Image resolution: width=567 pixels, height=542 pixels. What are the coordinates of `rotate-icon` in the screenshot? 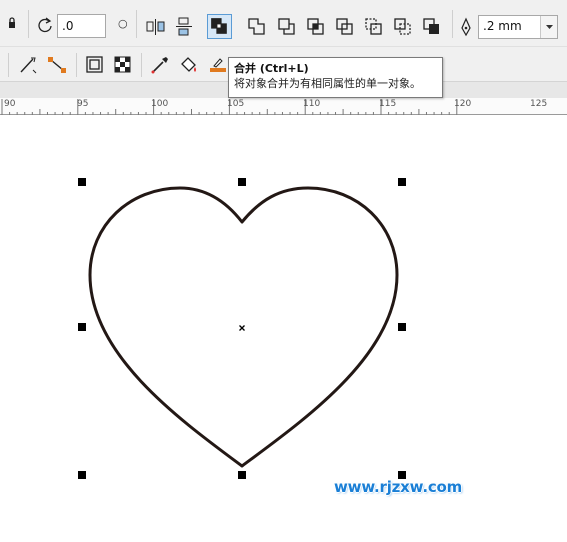 It's located at (45, 25).